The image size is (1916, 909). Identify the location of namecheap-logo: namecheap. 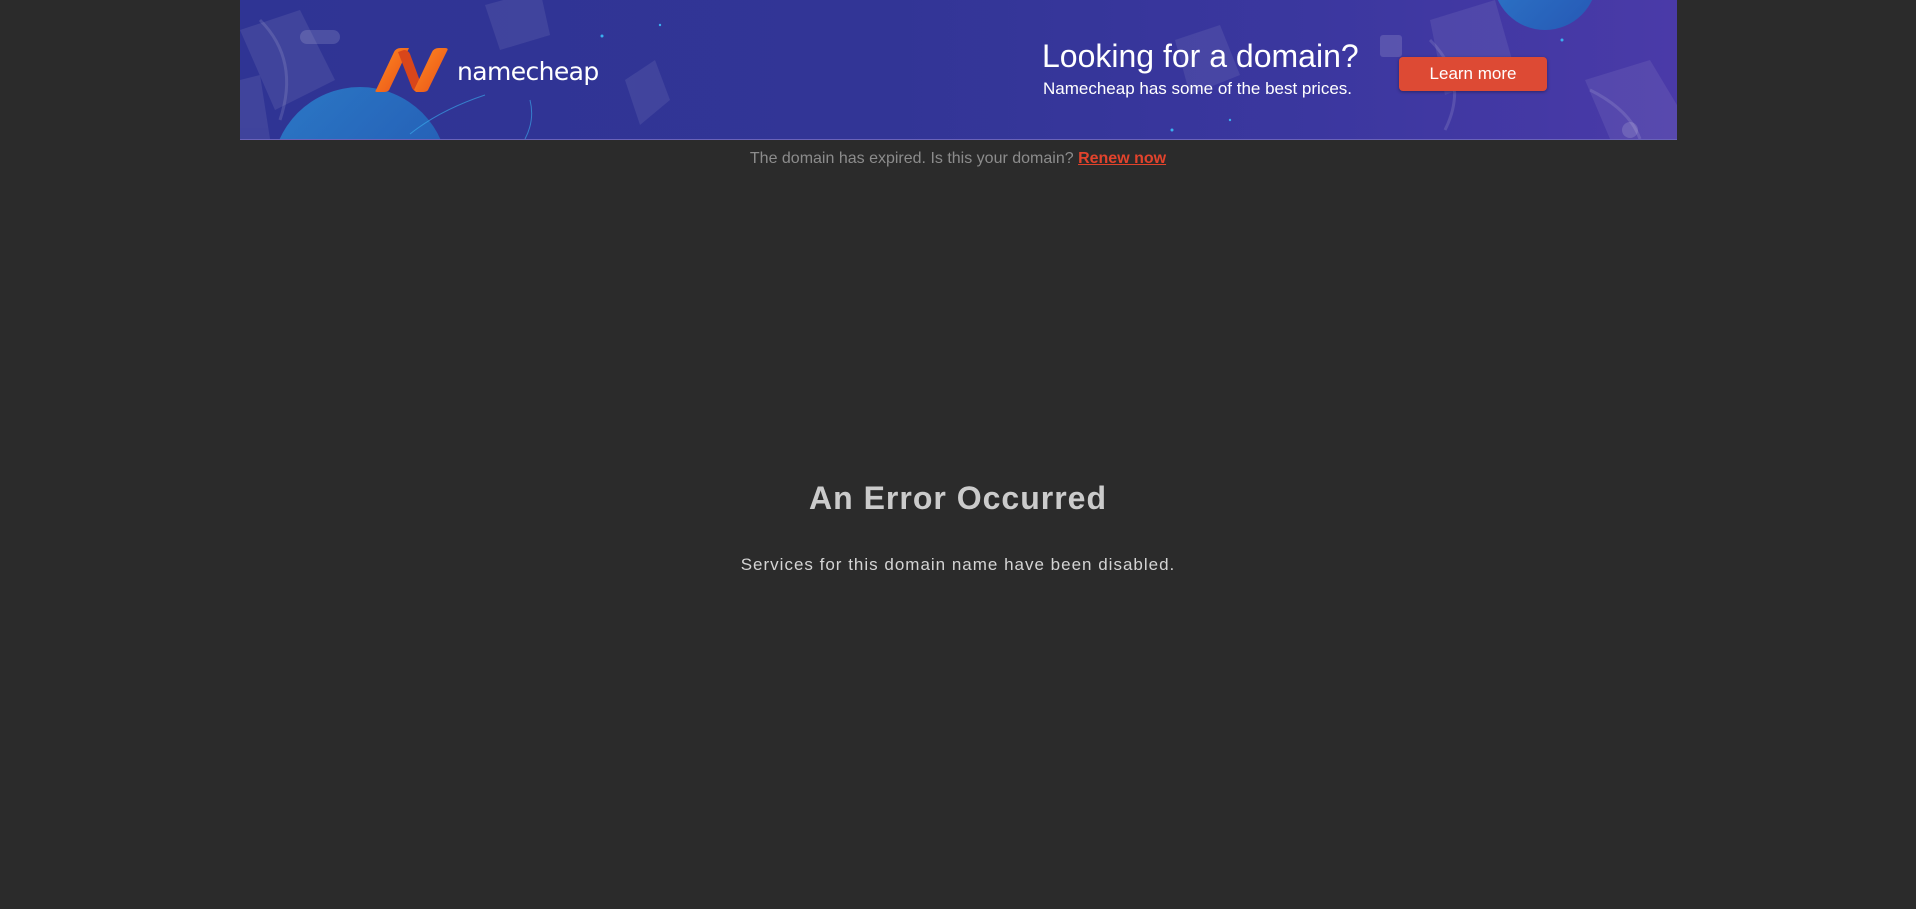
(486, 70).